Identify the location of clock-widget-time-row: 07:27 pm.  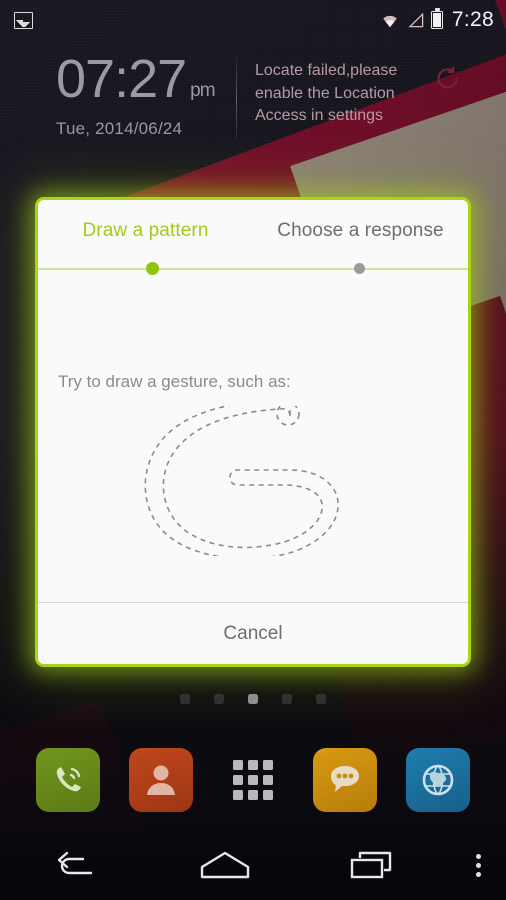
(146, 79).